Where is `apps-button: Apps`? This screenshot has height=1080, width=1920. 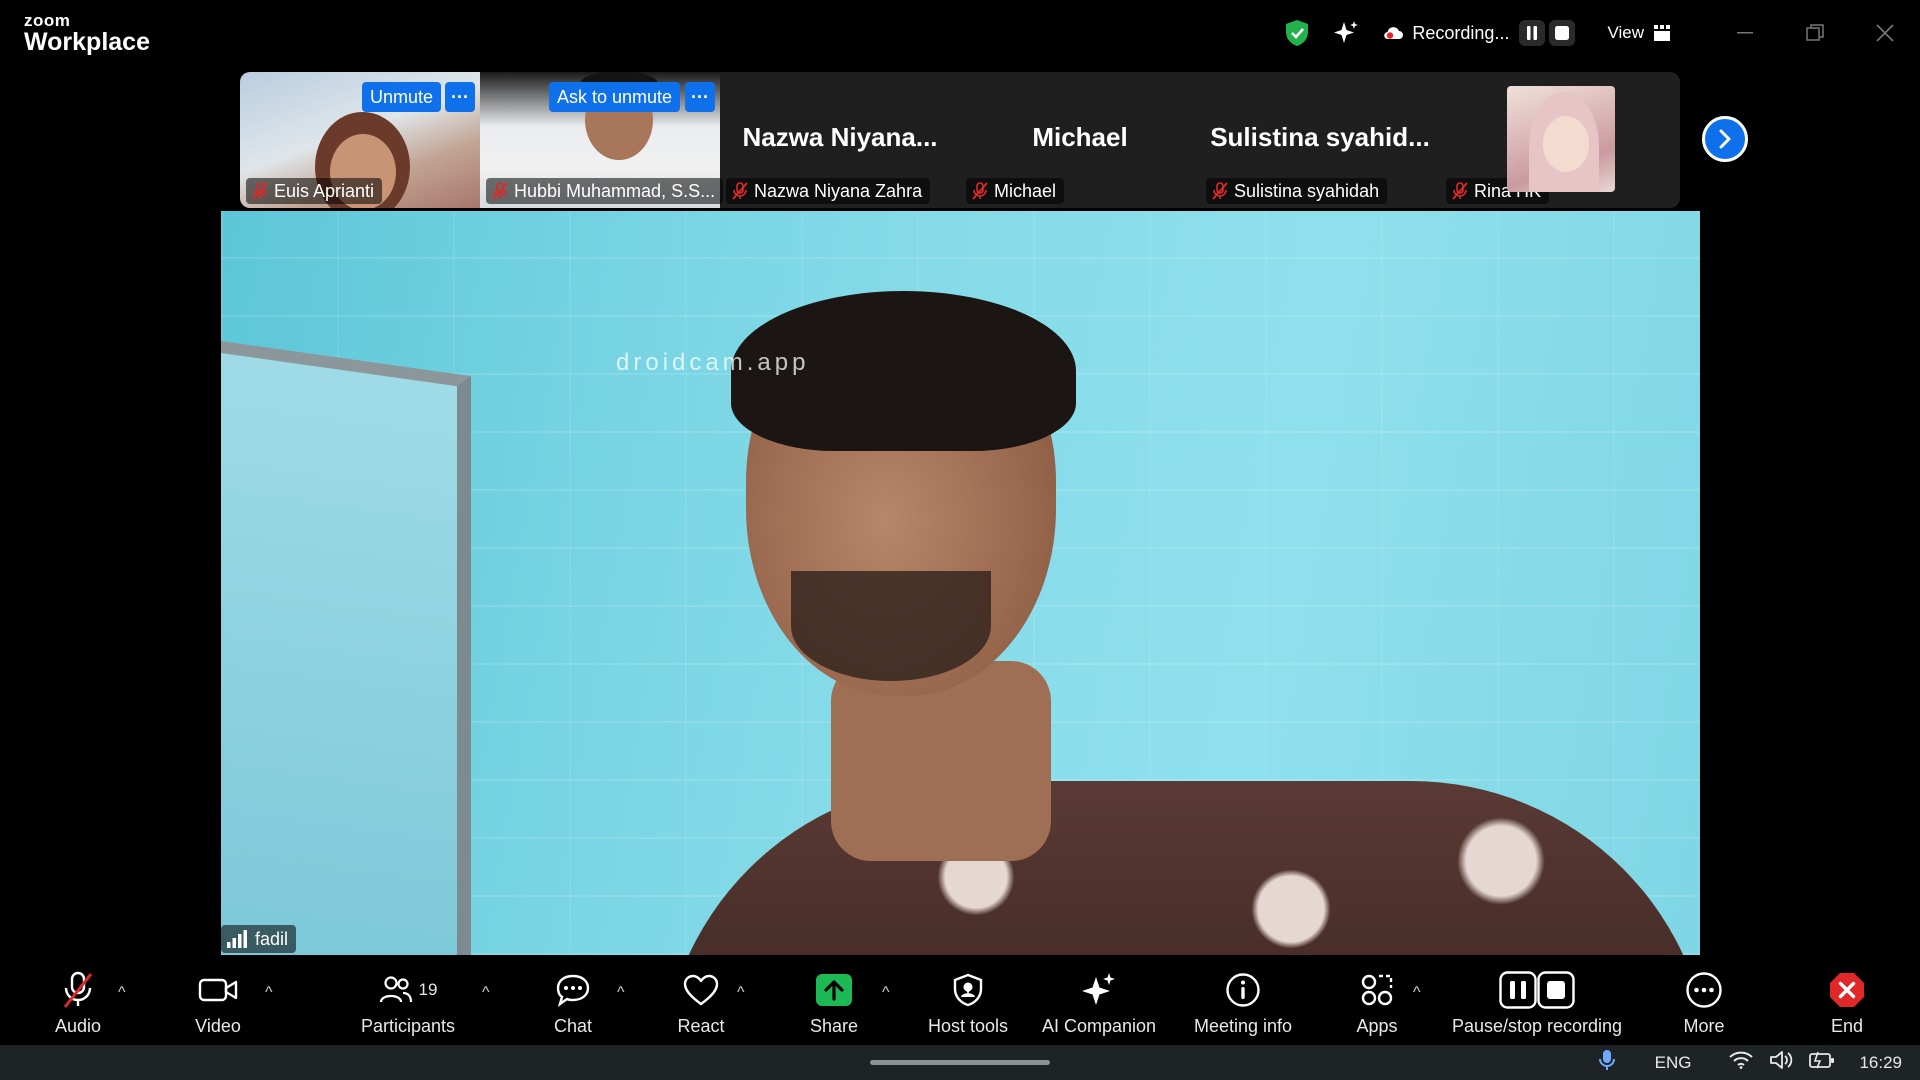 apps-button: Apps is located at coordinates (1377, 1000).